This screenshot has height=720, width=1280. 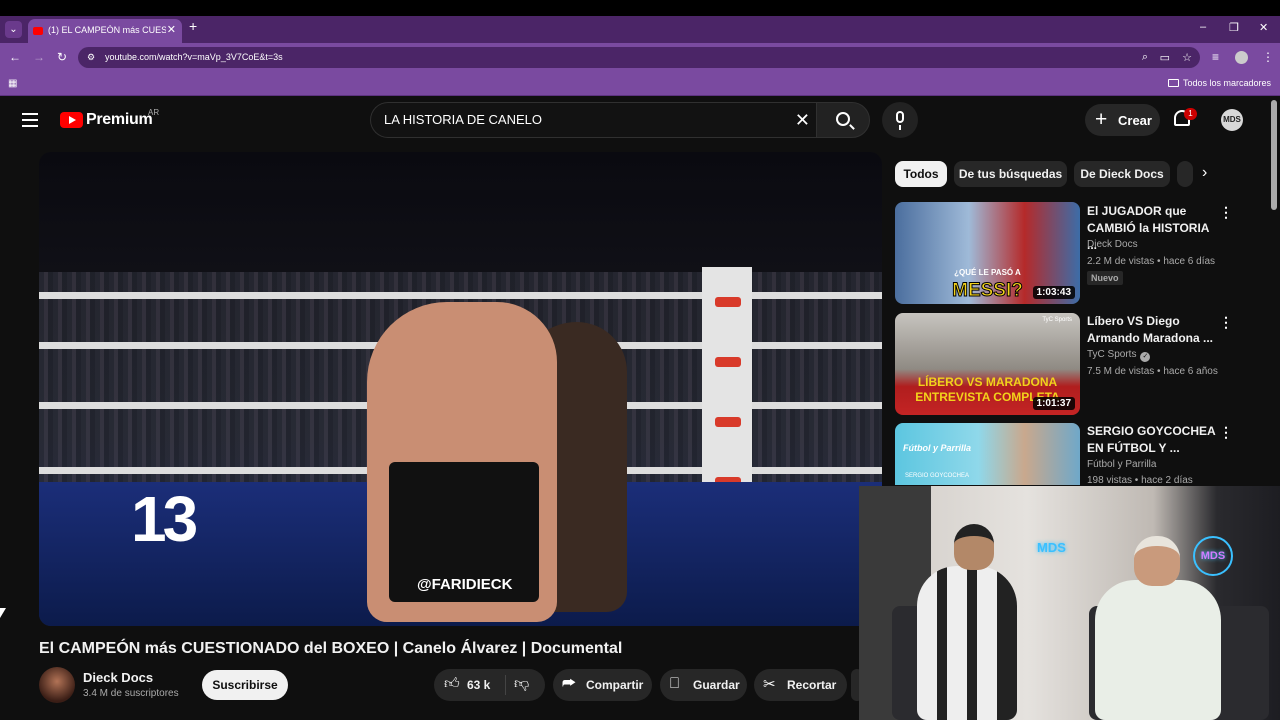 I want to click on video-overlay-number: 13, so click(x=164, y=519).